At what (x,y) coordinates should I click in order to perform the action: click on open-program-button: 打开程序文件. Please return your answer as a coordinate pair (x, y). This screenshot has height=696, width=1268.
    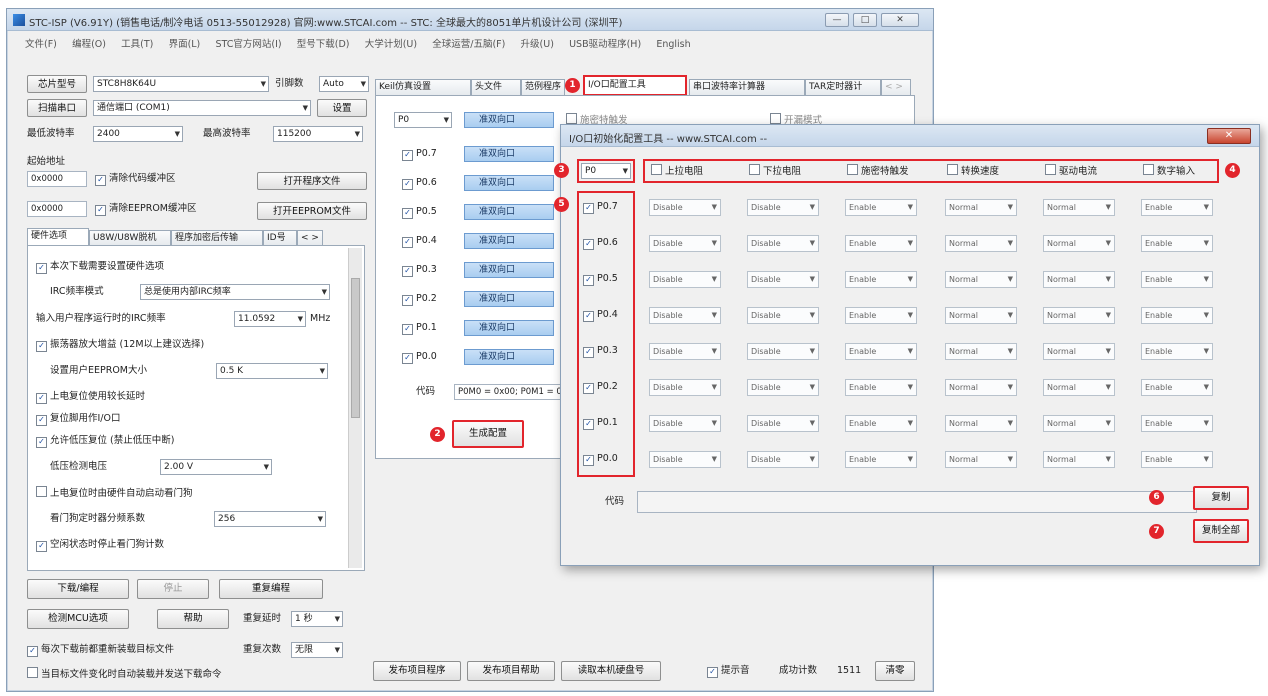
    Looking at the image, I should click on (312, 181).